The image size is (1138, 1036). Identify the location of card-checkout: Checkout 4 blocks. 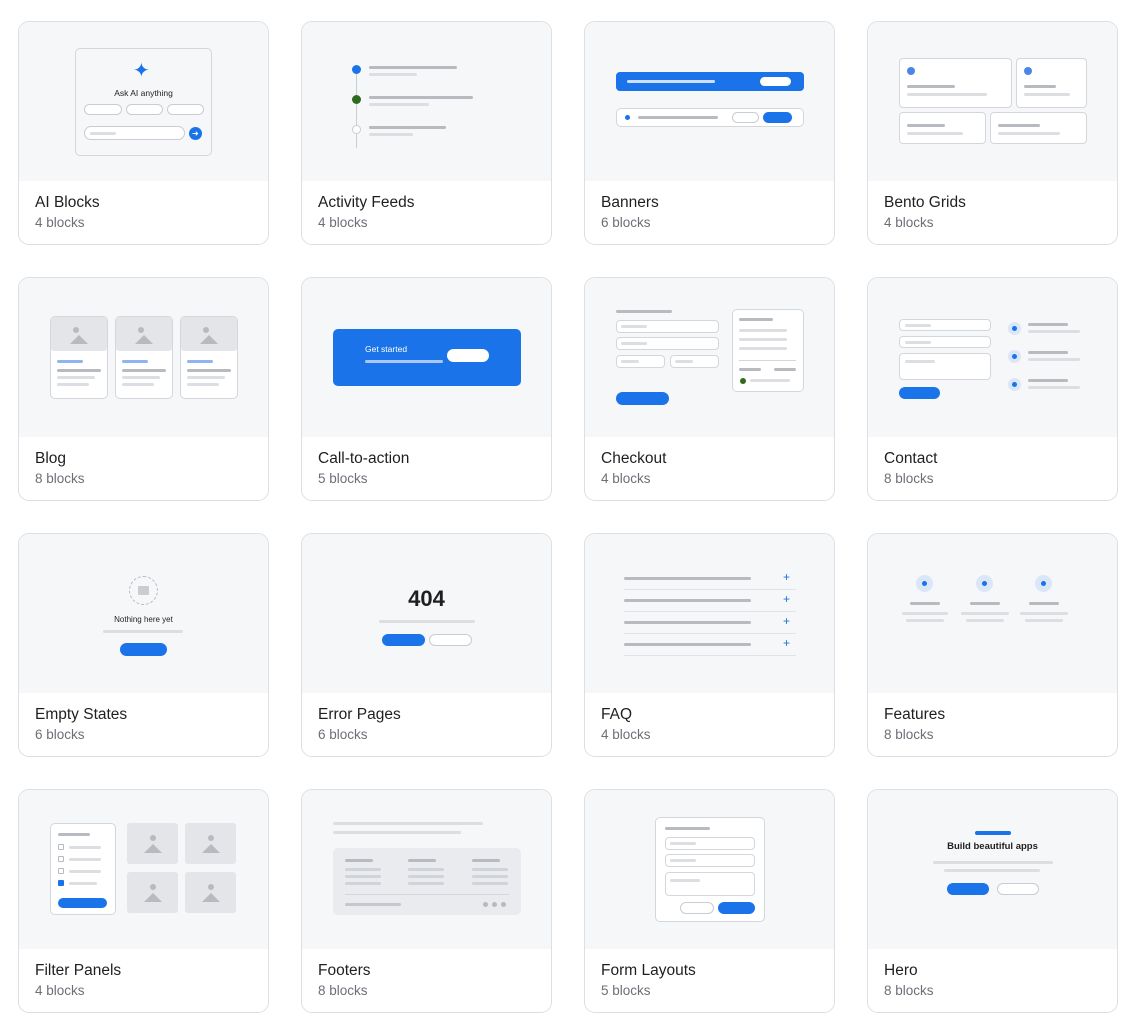
(709, 389).